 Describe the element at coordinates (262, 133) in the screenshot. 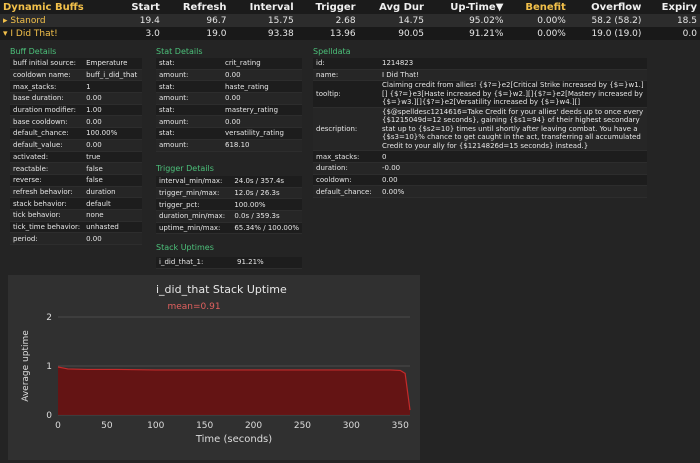

I see `stat-details-value: versatility_rating` at that location.